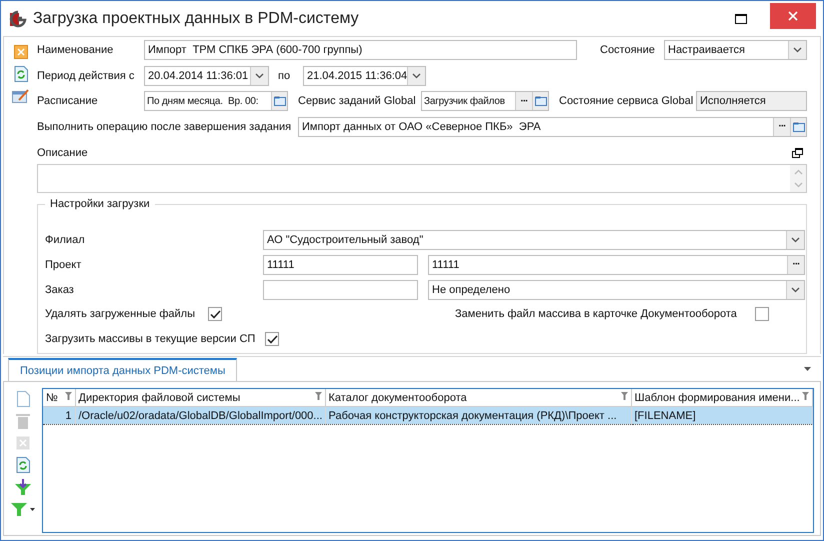 The image size is (824, 541). I want to click on field-label: Расписание, so click(68, 101).